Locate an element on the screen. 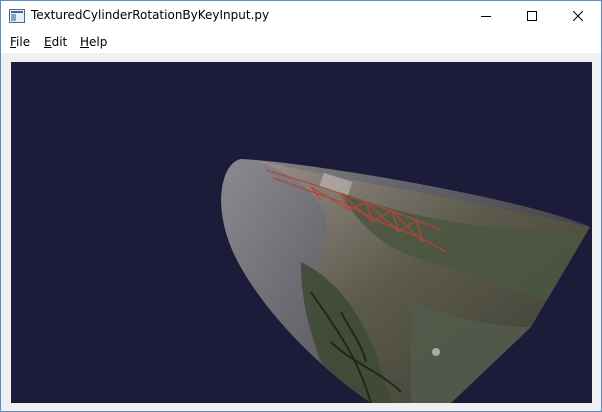  close-button is located at coordinates (578, 16).